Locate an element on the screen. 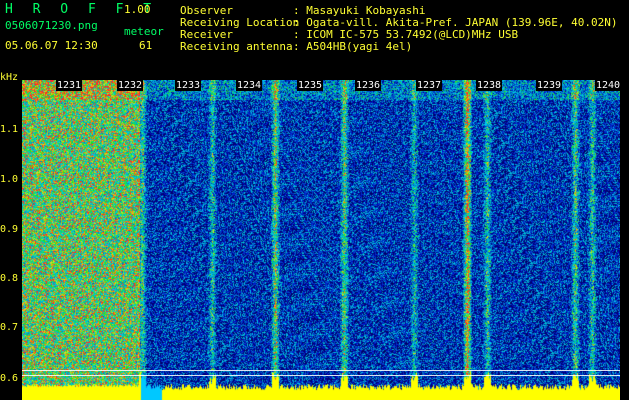 The width and height of the screenshot is (629, 400). antenna-label: Receiving antenna is located at coordinates (236, 46).